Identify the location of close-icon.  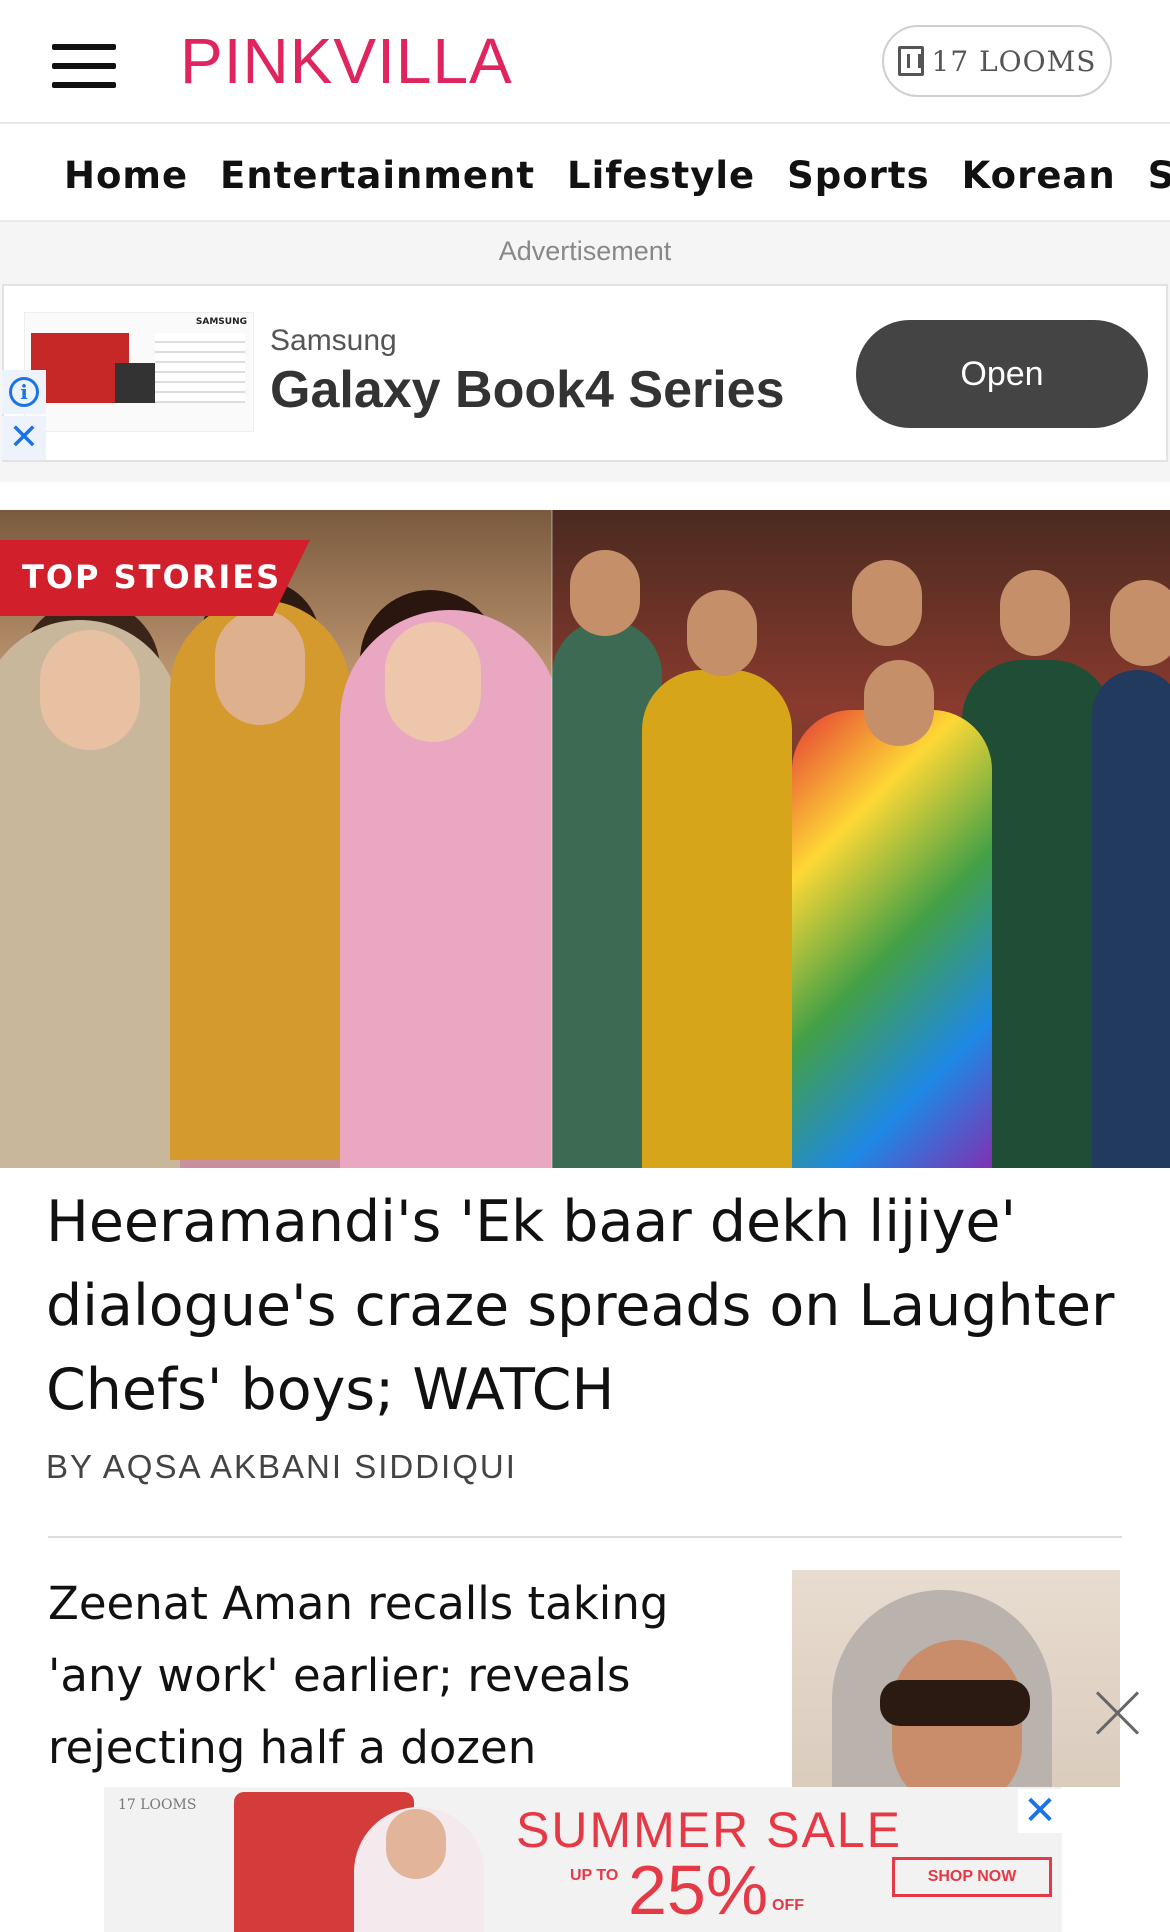
(1118, 1712).